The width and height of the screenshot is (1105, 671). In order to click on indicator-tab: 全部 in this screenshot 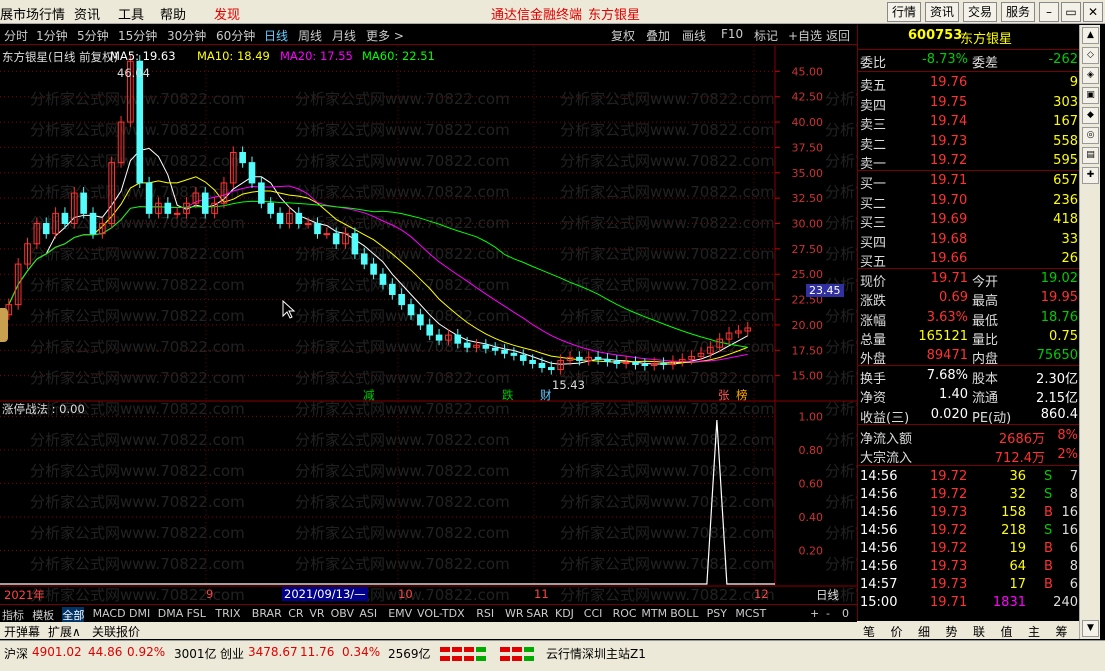, I will do `click(73, 615)`.